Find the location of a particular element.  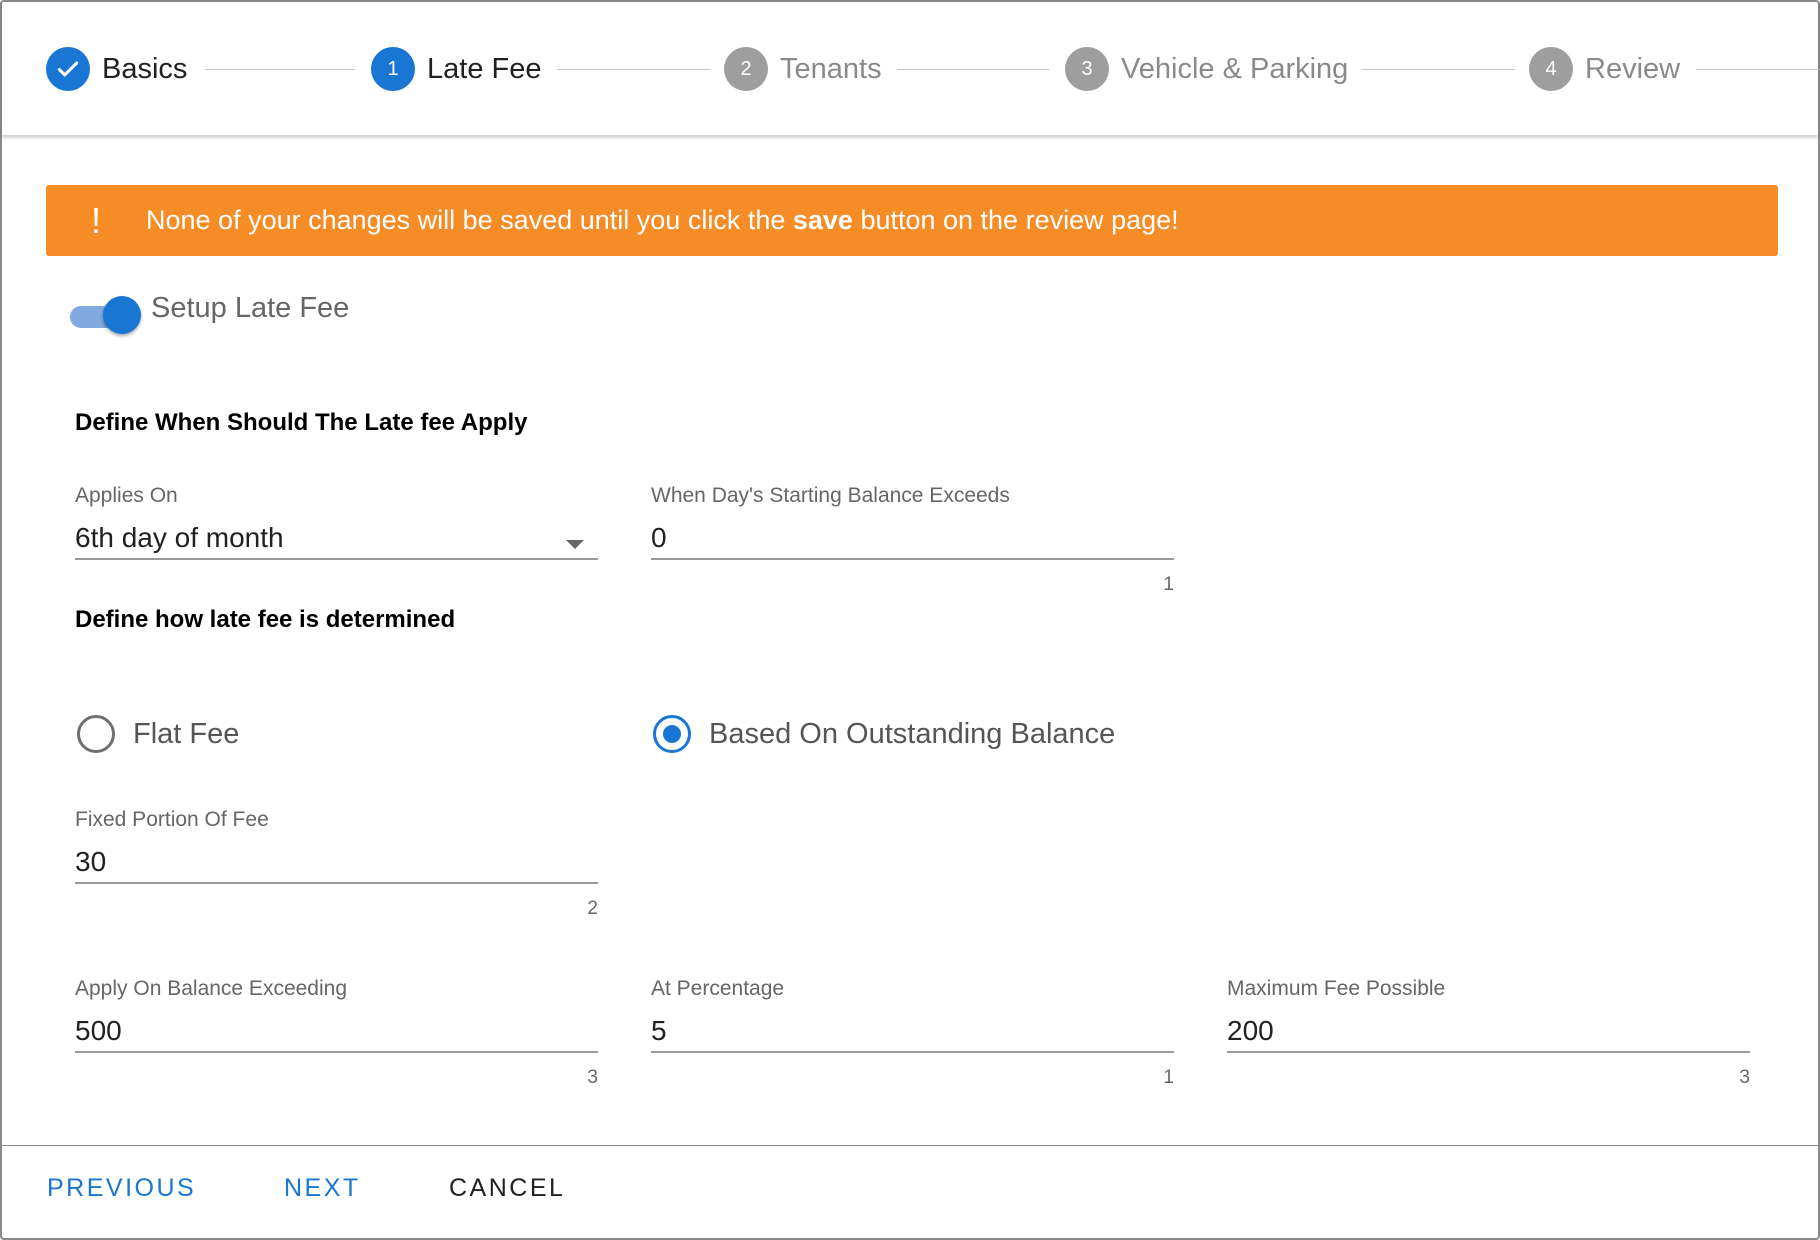

field-value: 500 is located at coordinates (98, 1030).